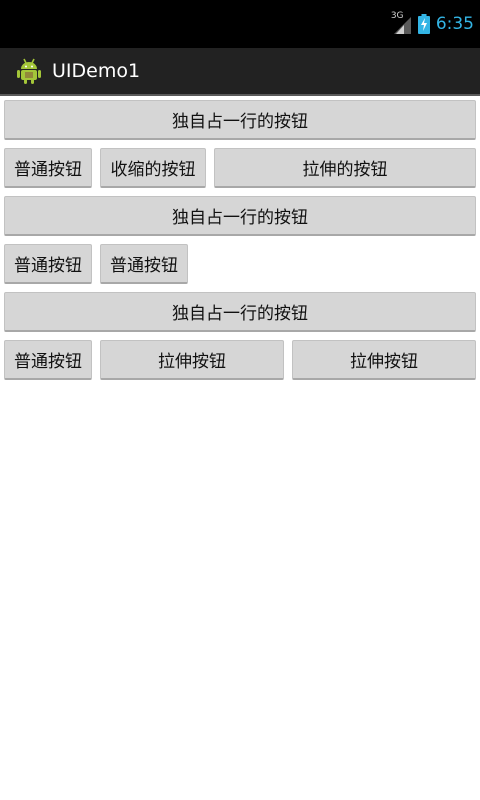  I want to click on network-type-label: 3G, so click(397, 16).